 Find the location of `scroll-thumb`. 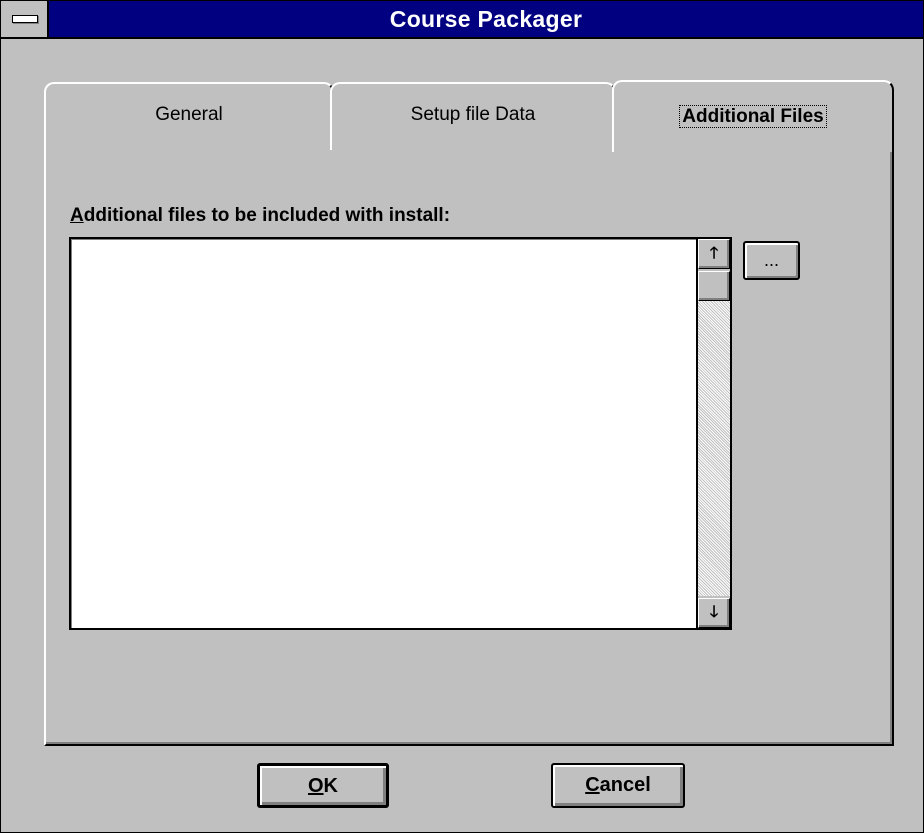

scroll-thumb is located at coordinates (714, 286).